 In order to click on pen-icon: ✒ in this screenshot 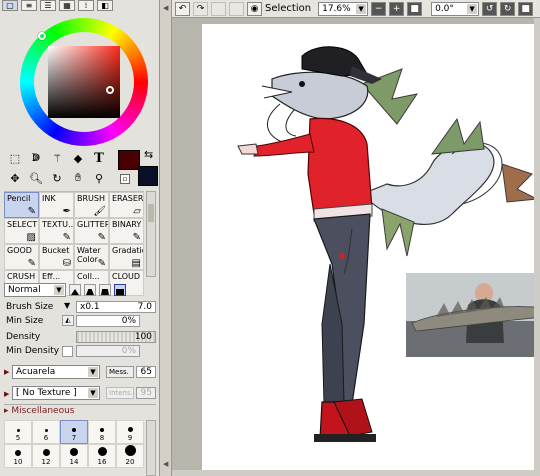, I will do `click(66, 211)`.